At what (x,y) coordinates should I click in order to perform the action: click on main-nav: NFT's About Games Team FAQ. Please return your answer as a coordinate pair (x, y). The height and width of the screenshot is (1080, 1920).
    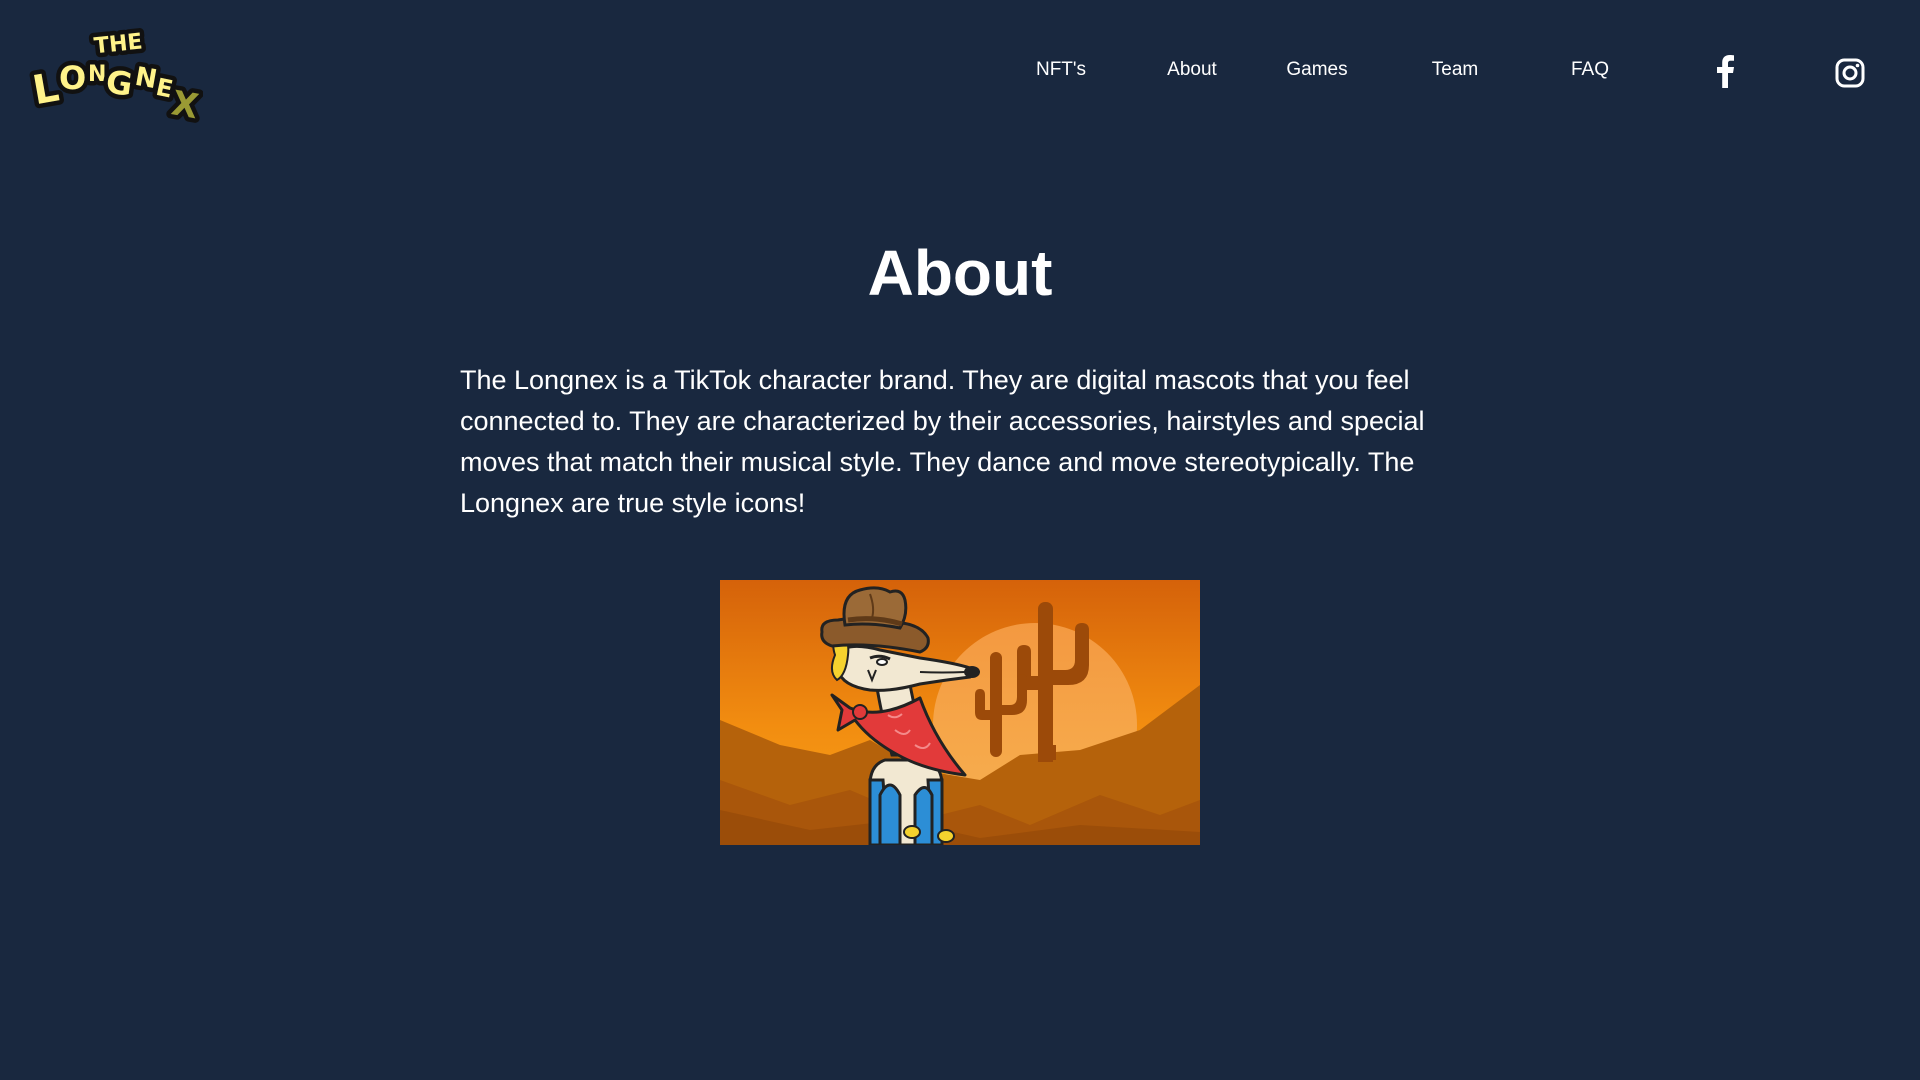
    Looking at the image, I should click on (960, 72).